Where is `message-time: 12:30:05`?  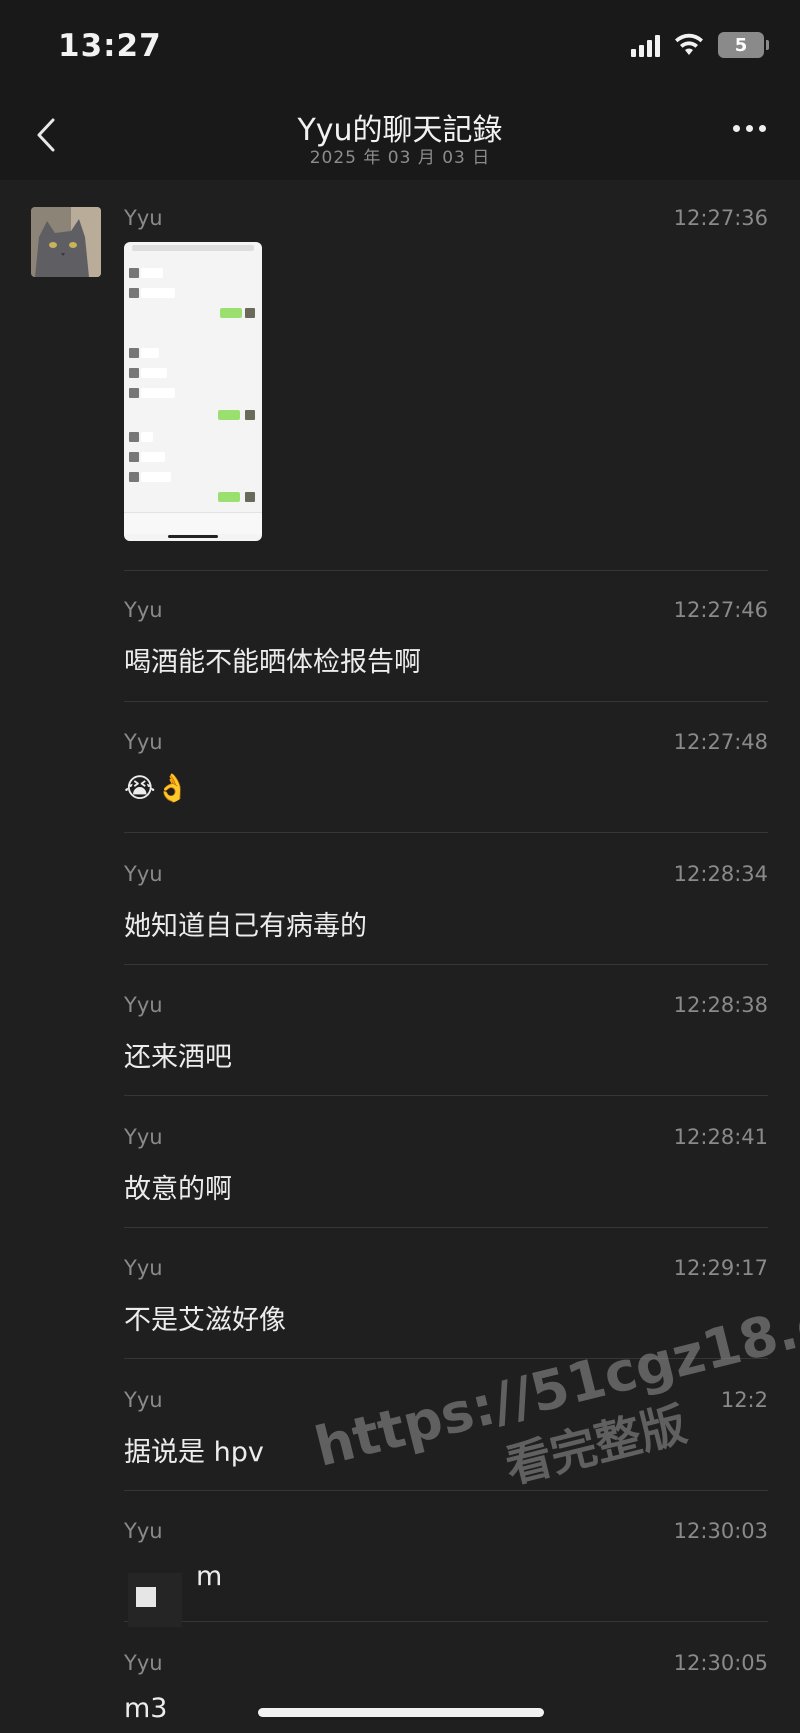 message-time: 12:30:05 is located at coordinates (720, 1663).